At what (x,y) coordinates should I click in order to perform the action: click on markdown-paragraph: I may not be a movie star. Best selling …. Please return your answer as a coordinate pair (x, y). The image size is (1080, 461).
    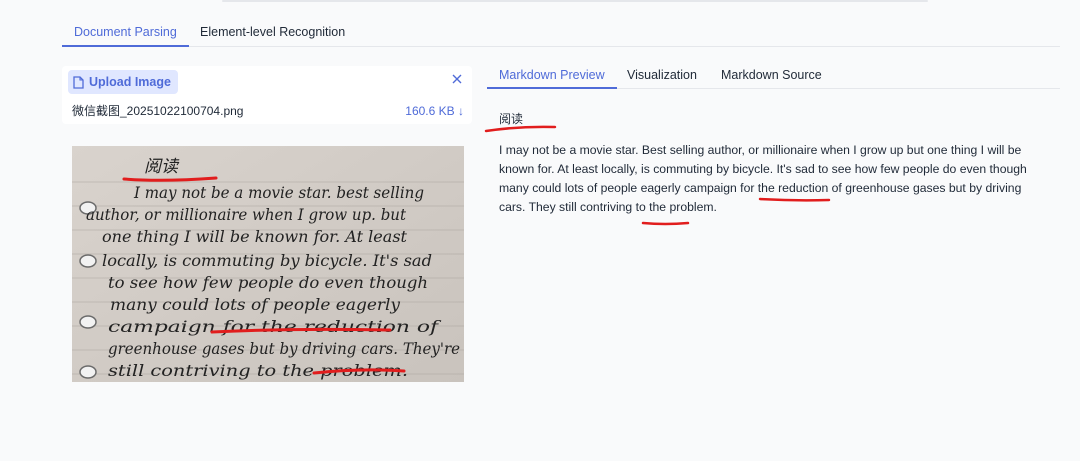
    Looking at the image, I should click on (774, 179).